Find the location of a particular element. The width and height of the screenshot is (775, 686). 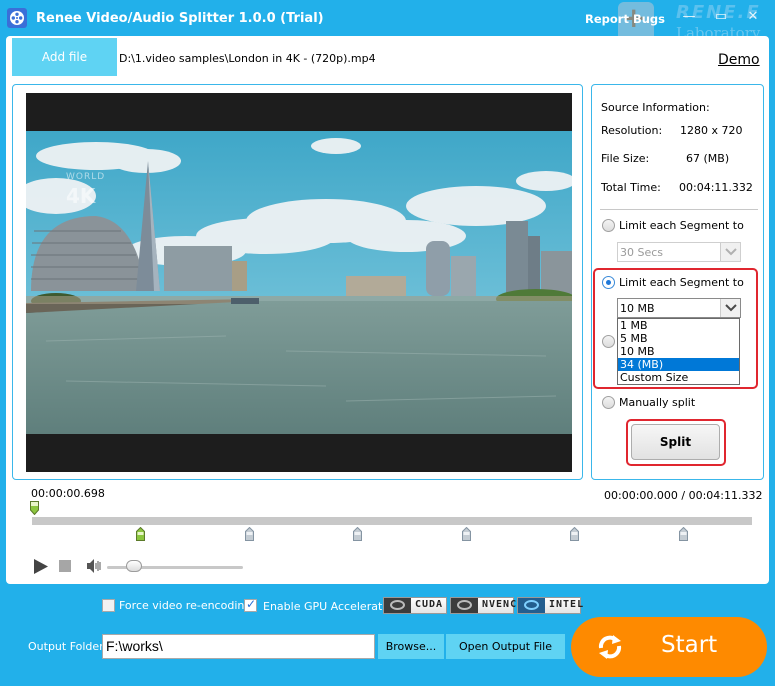

output-folder-input: F:\works\ is located at coordinates (238, 646).